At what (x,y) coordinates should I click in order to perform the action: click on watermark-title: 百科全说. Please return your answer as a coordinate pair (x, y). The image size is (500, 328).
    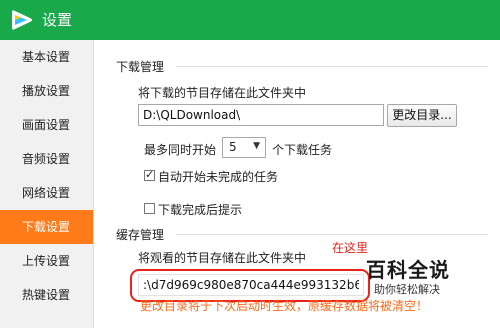
    Looking at the image, I should click on (408, 270).